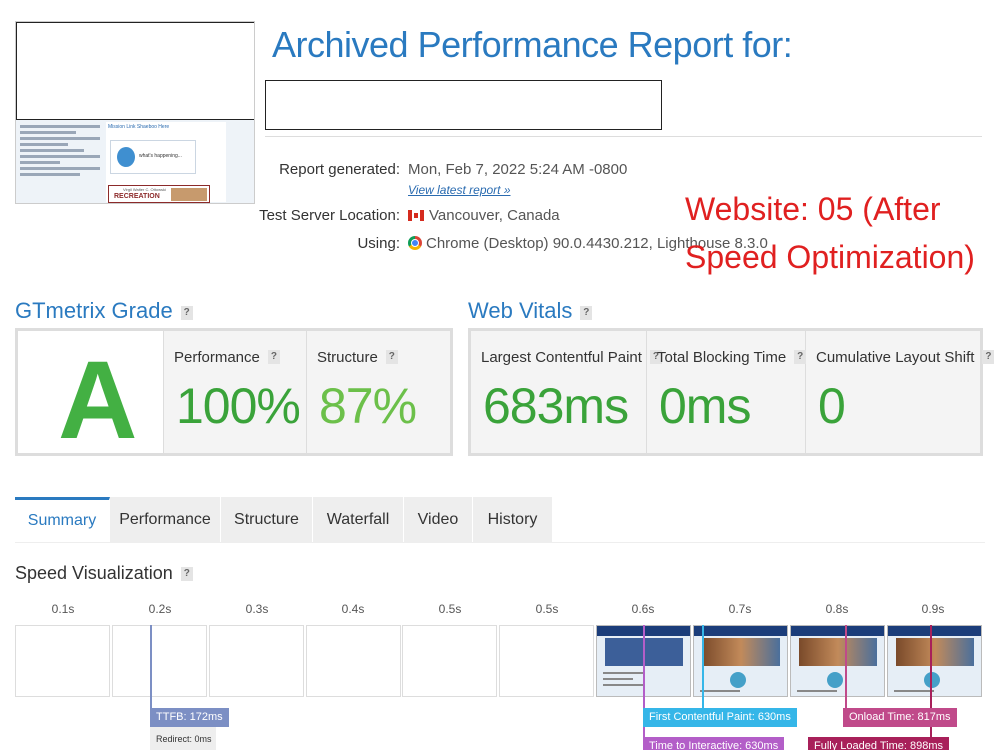  I want to click on tab-video: Video, so click(438, 519).